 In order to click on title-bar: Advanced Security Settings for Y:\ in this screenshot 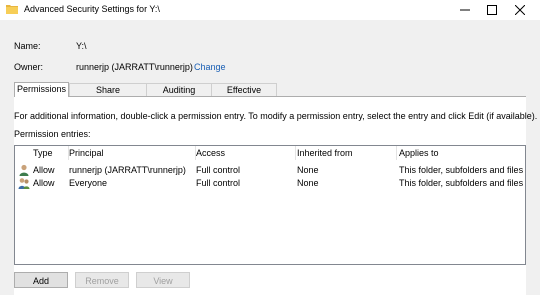, I will do `click(270, 10)`.